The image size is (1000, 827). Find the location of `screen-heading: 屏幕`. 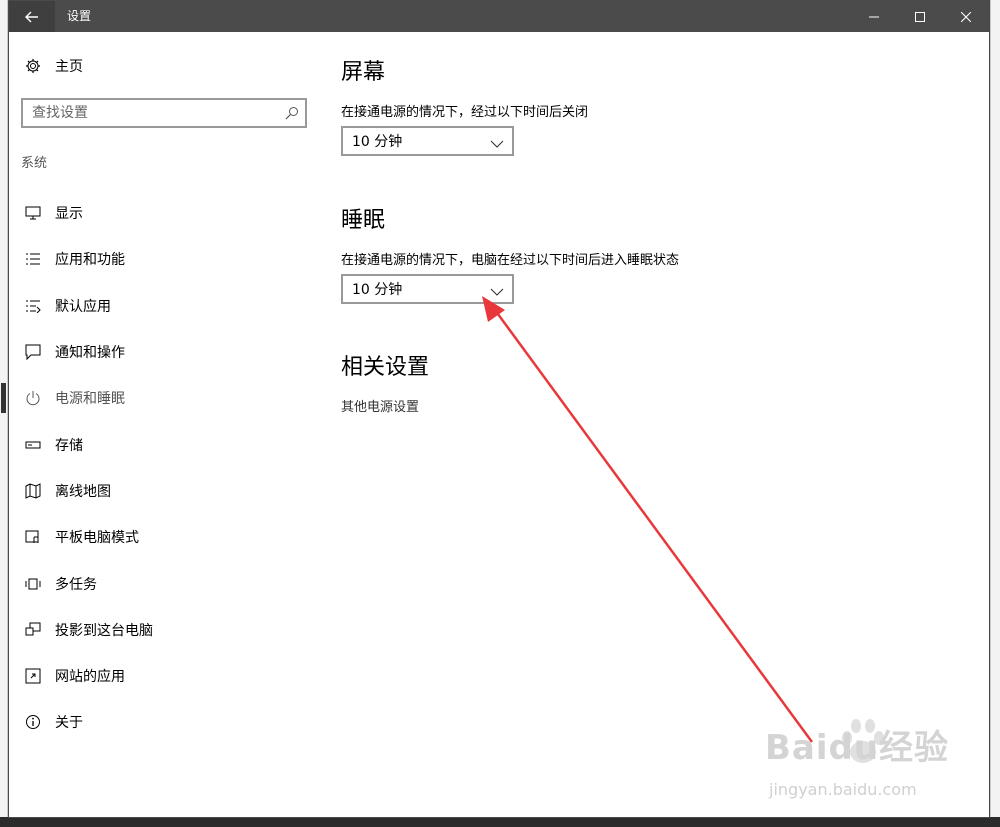

screen-heading: 屏幕 is located at coordinates (363, 72).